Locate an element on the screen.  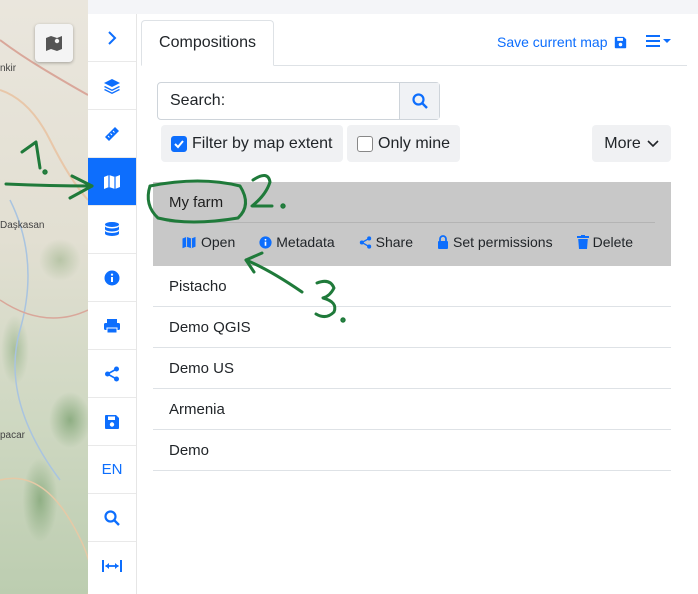
share-button is located at coordinates (112, 374).